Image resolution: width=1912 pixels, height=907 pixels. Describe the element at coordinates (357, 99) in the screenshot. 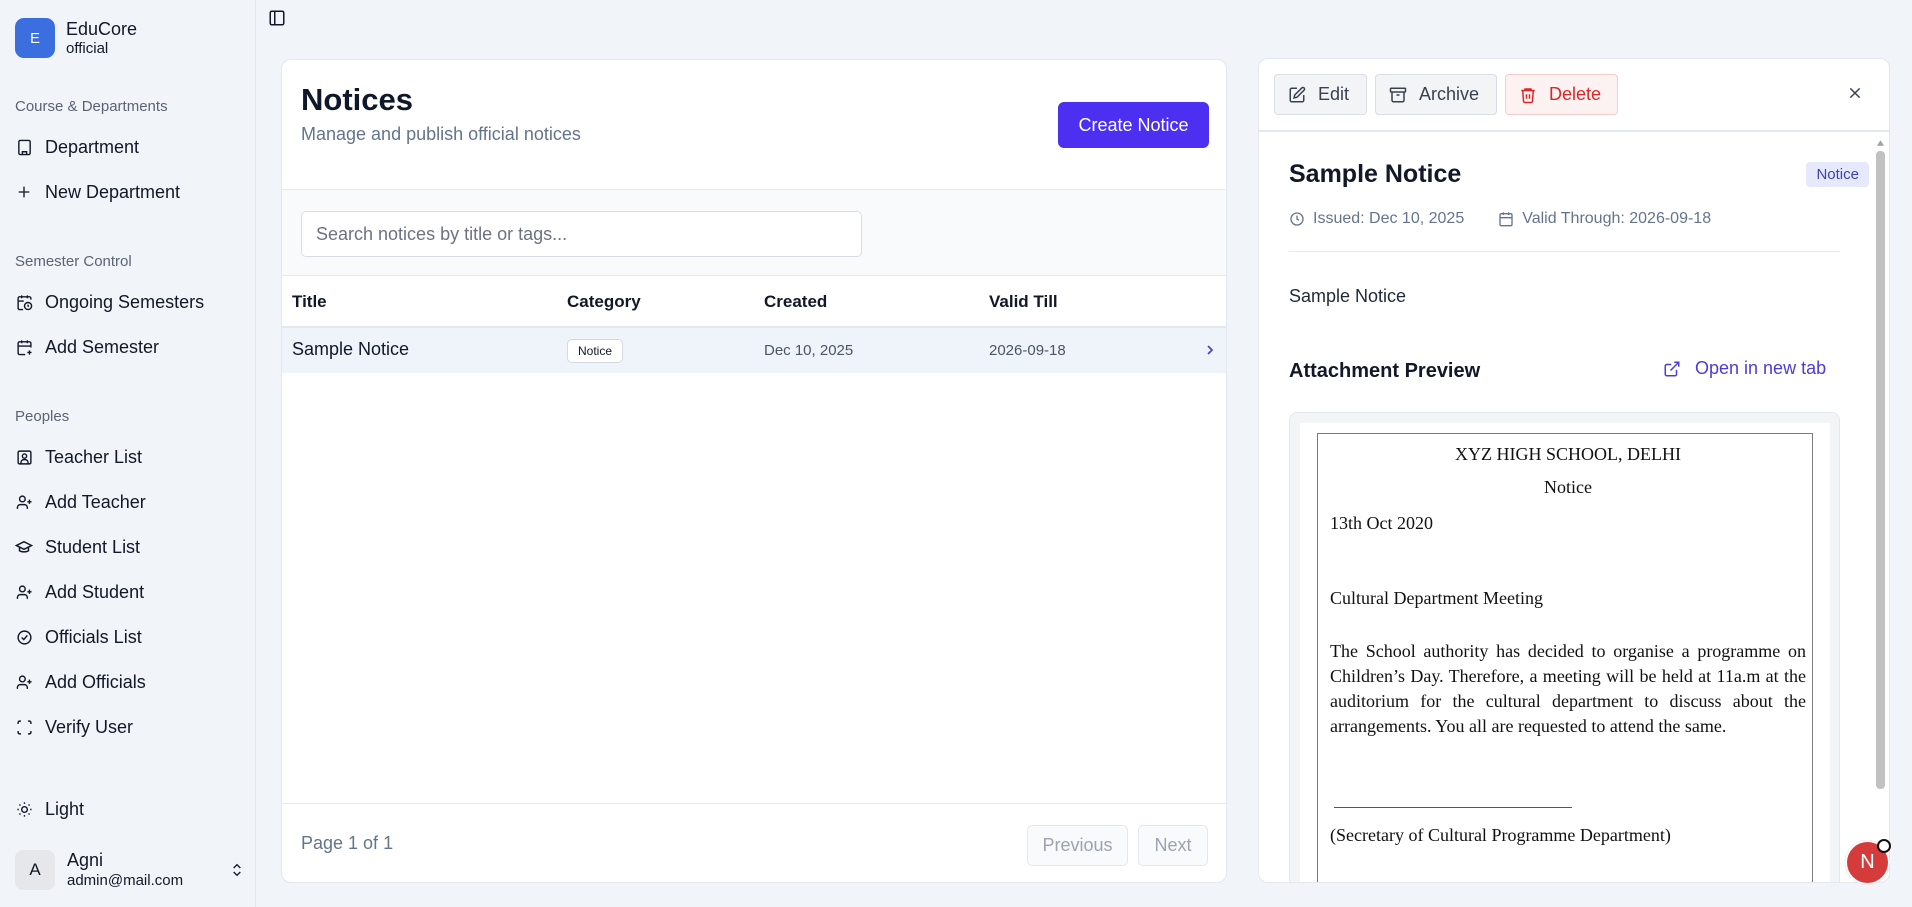

I see `page-title: Notices` at that location.